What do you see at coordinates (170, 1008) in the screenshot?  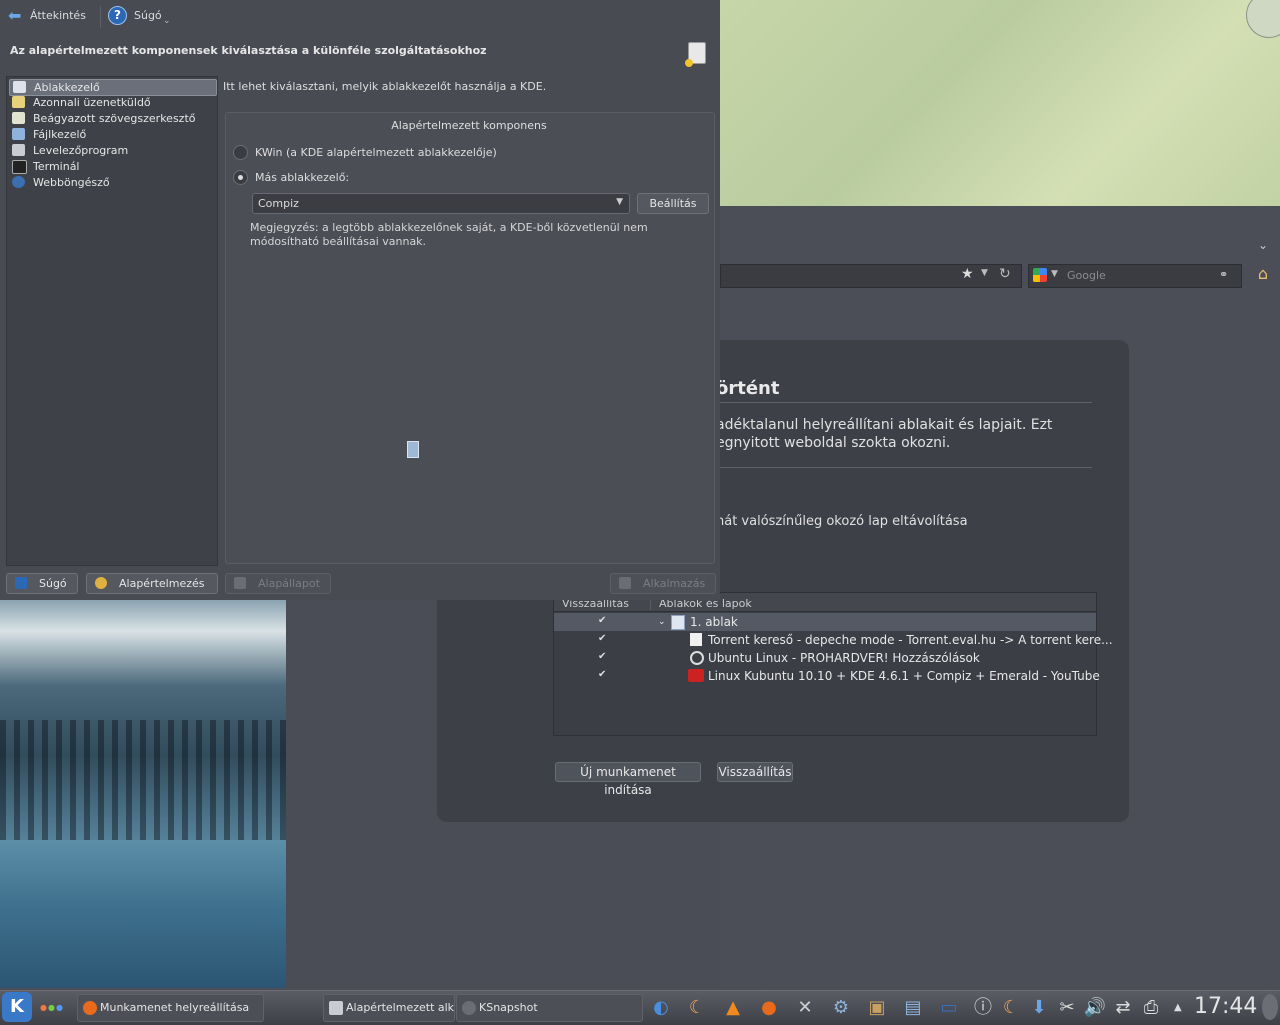 I see `task-session-restore: Munkamenet helyreállítása` at bounding box center [170, 1008].